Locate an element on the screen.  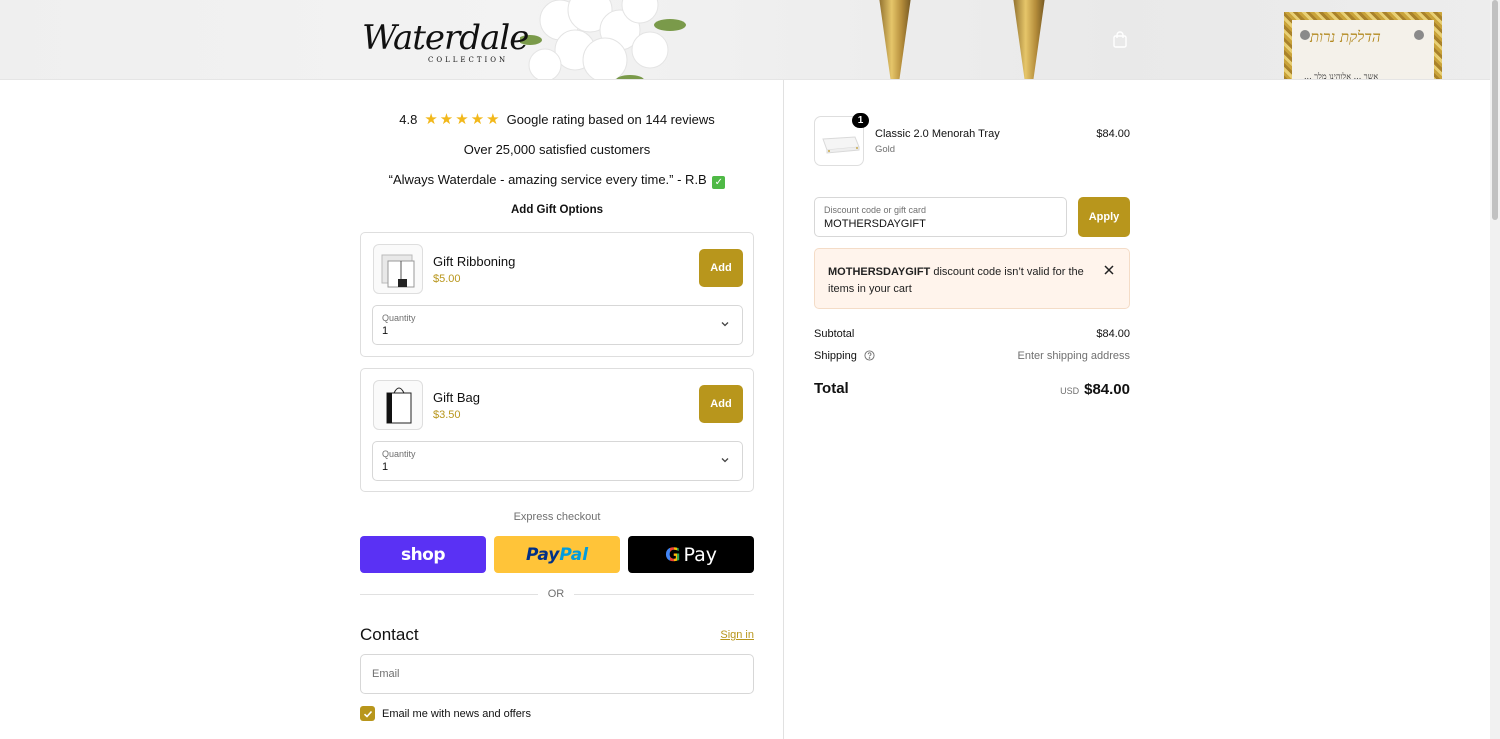
discount-code-value: MOTHERSDAYGIFT is located at coordinates (875, 224).